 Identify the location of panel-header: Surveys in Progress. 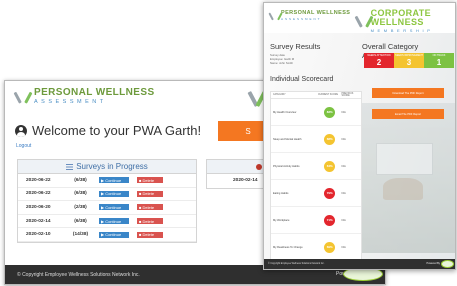
(107, 167).